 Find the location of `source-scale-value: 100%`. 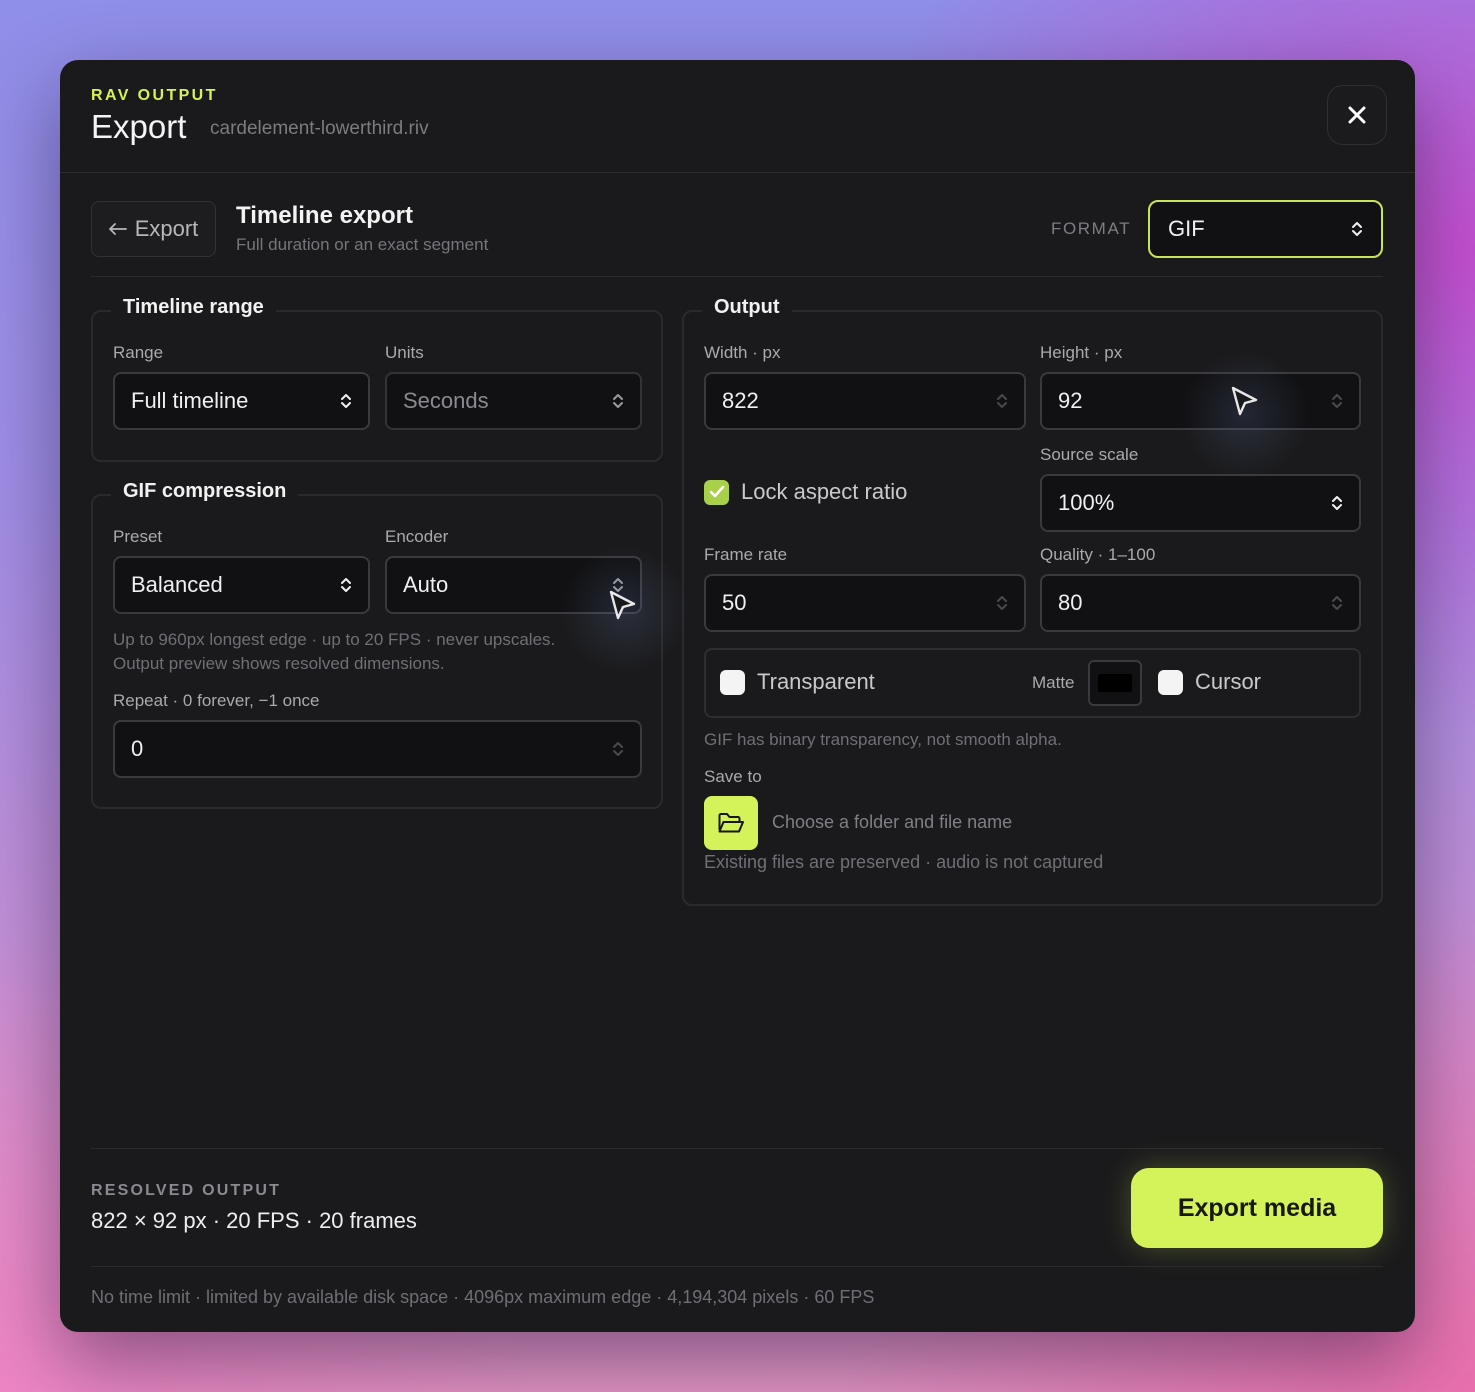

source-scale-value: 100% is located at coordinates (1086, 502).